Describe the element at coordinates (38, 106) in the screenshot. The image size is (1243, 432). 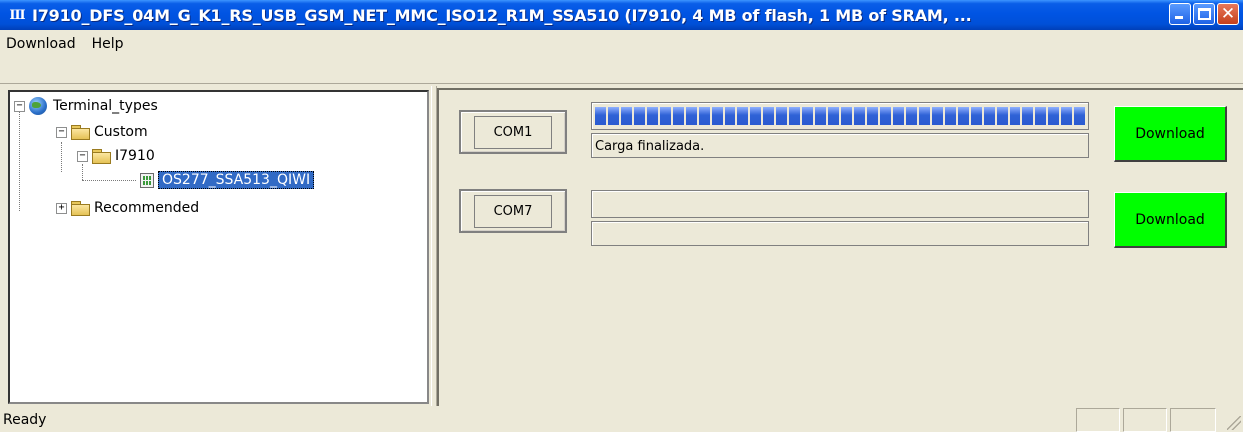
I see `globe-icon` at that location.